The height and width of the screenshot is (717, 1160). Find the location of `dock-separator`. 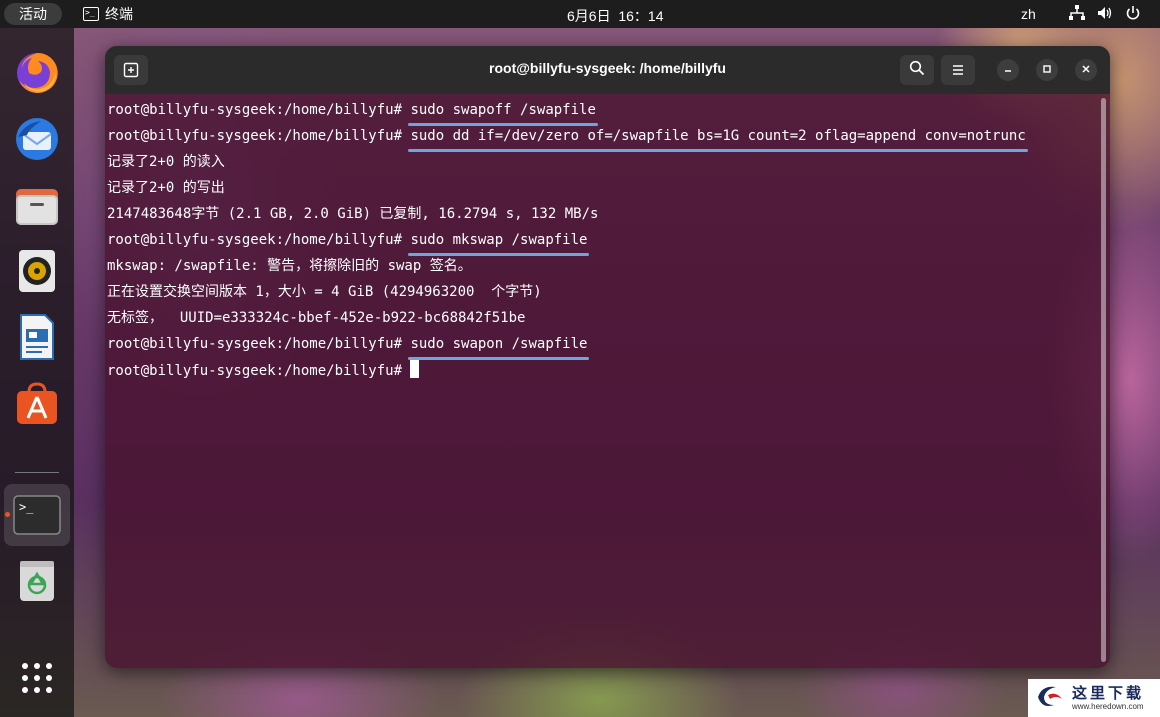

dock-separator is located at coordinates (37, 472).